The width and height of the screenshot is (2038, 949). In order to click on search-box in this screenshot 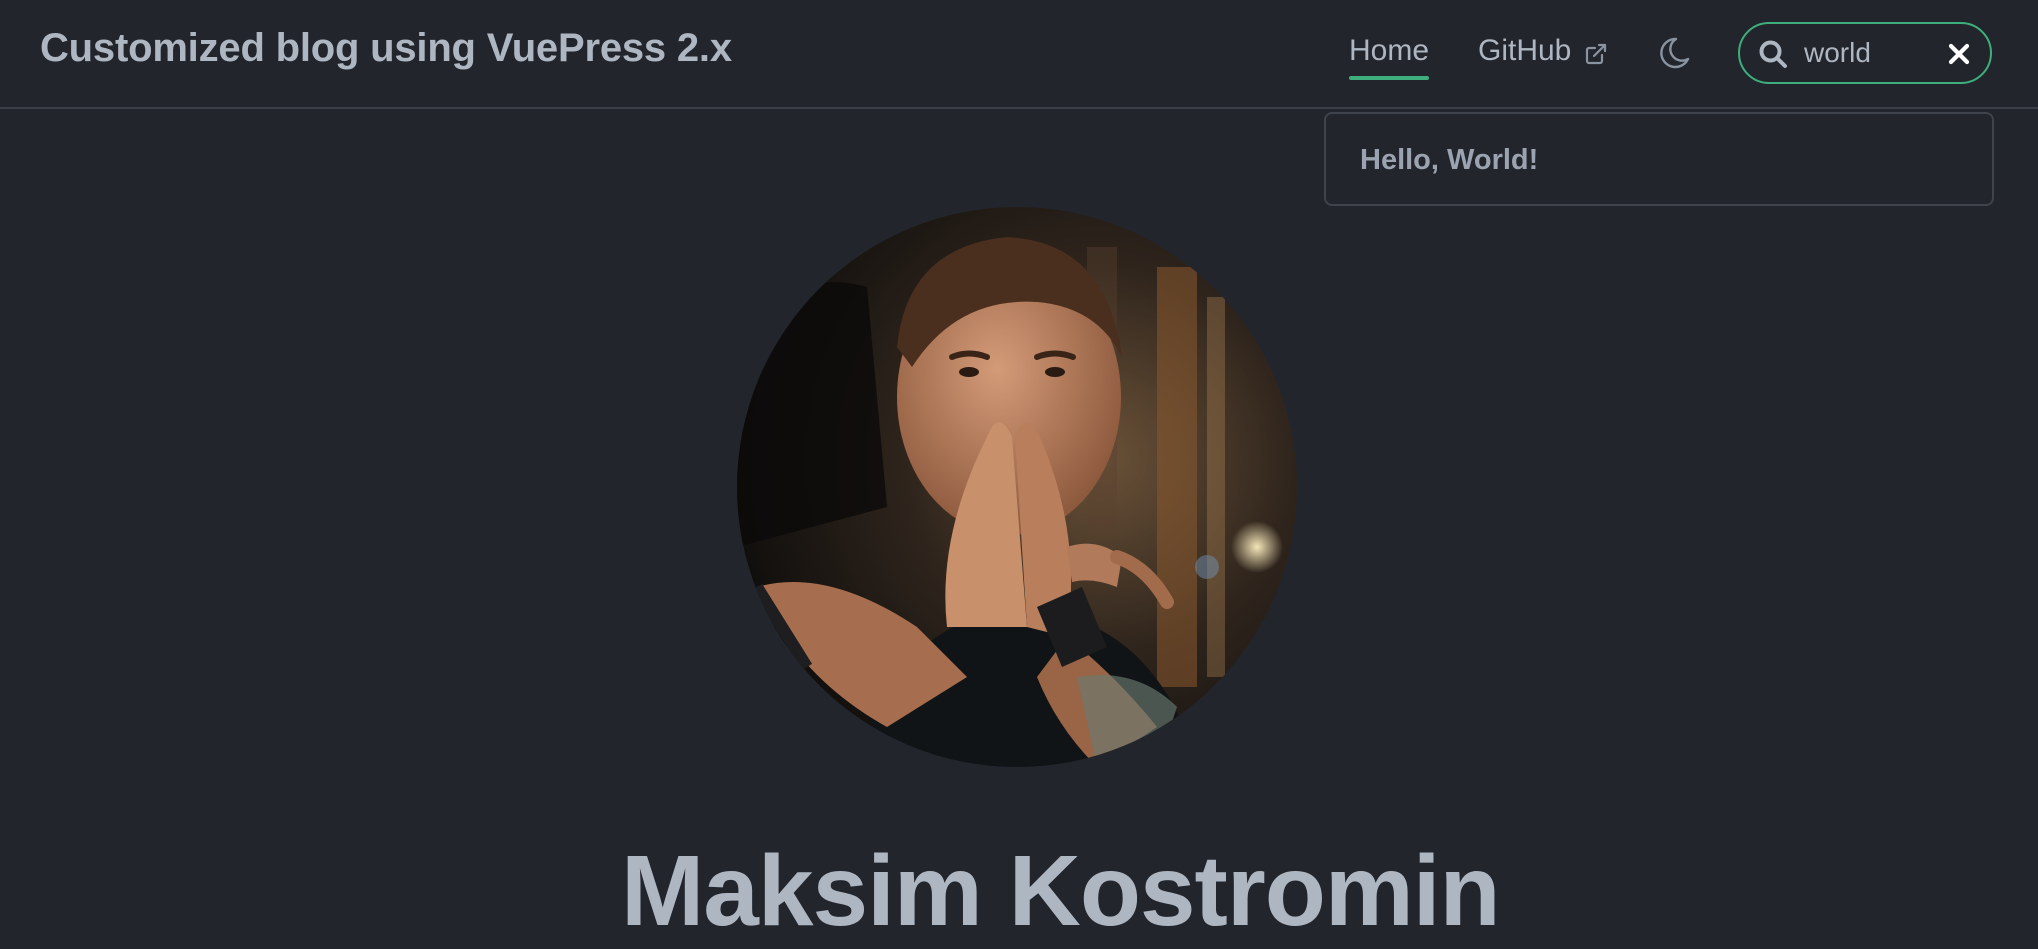, I will do `click(1865, 53)`.